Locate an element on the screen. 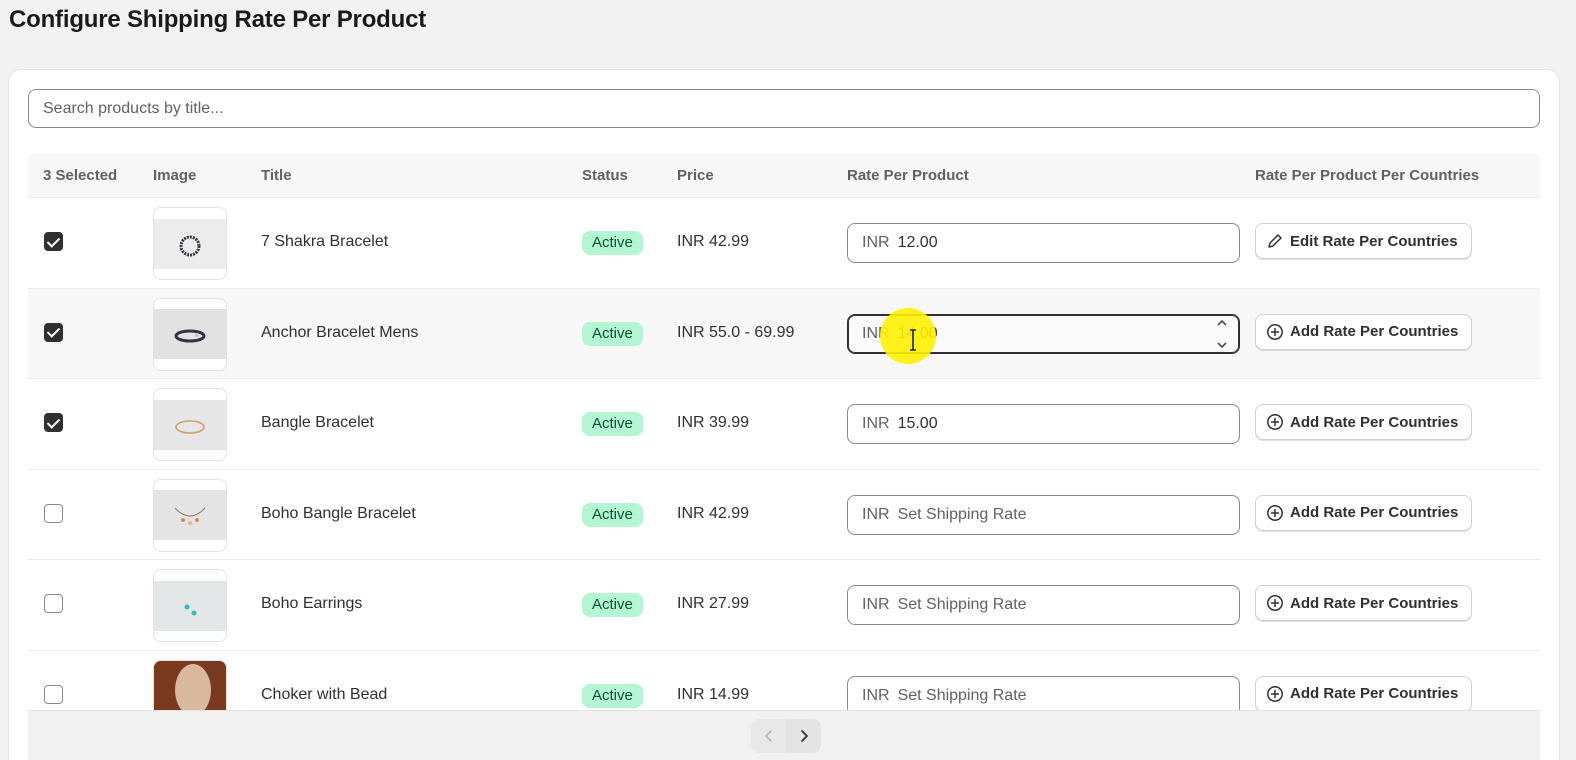 The image size is (1576, 760). rate-stepper is located at coordinates (1222, 334).